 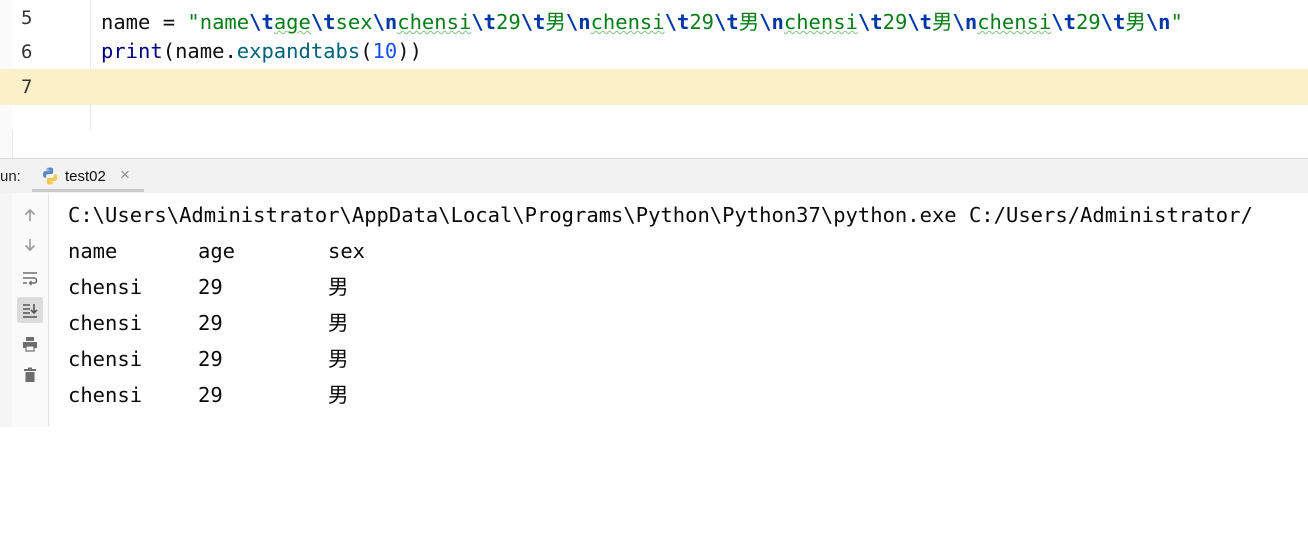 I want to click on scroll-down-icon, so click(x=30, y=245).